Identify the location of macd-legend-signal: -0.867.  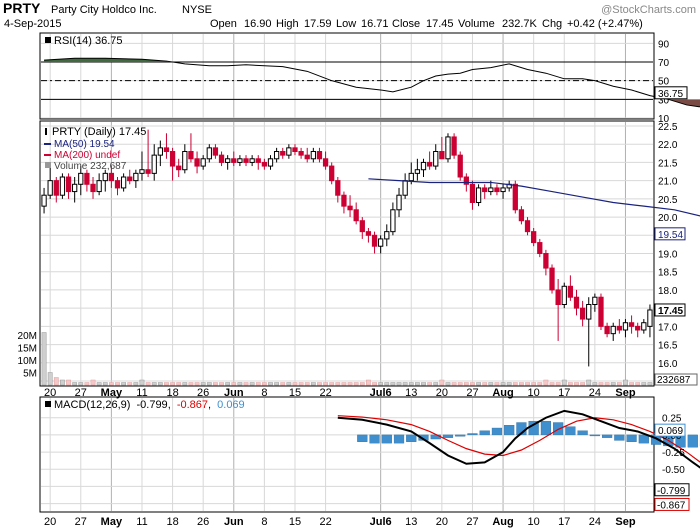
(192, 405).